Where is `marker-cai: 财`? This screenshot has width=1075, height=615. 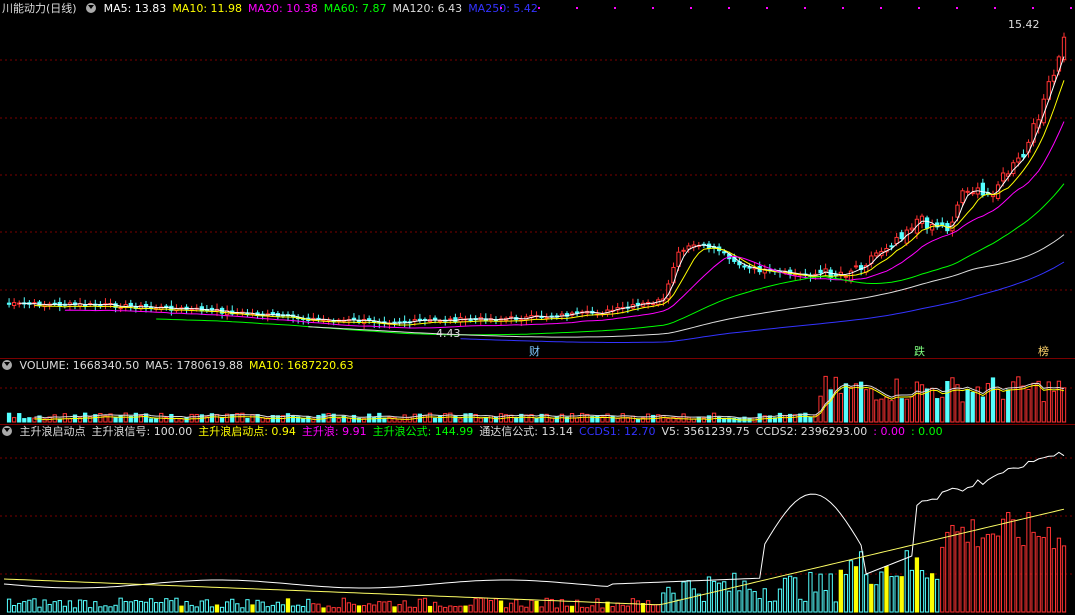
marker-cai: 财 is located at coordinates (534, 351).